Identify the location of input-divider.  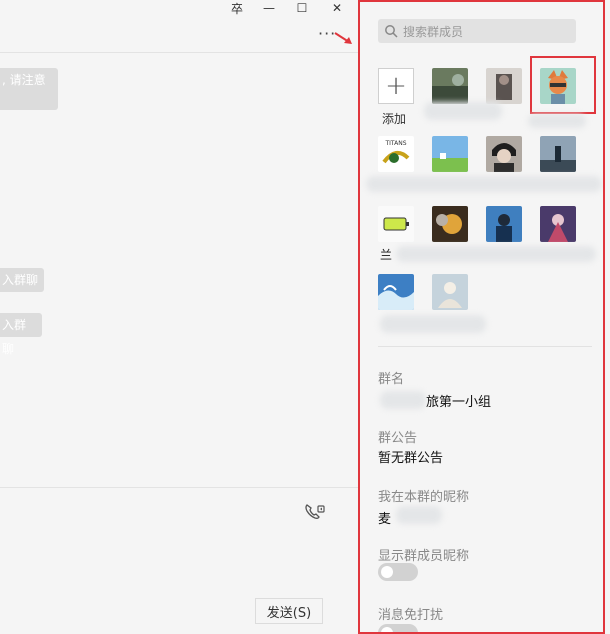
(179, 487).